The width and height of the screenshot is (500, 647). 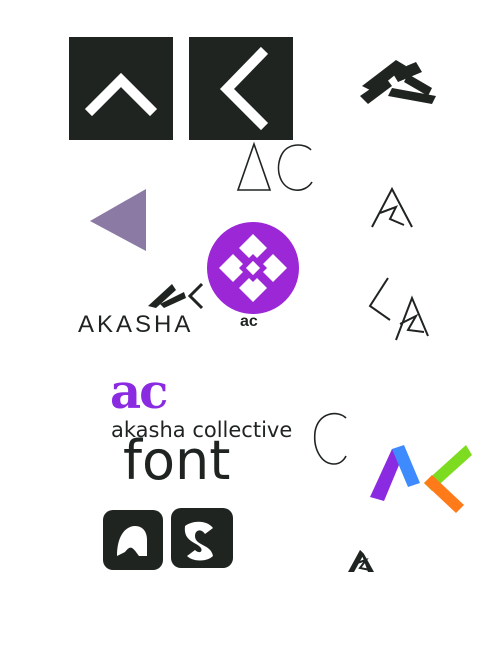 What do you see at coordinates (118, 221) in the screenshot?
I see `triangle-icon` at bounding box center [118, 221].